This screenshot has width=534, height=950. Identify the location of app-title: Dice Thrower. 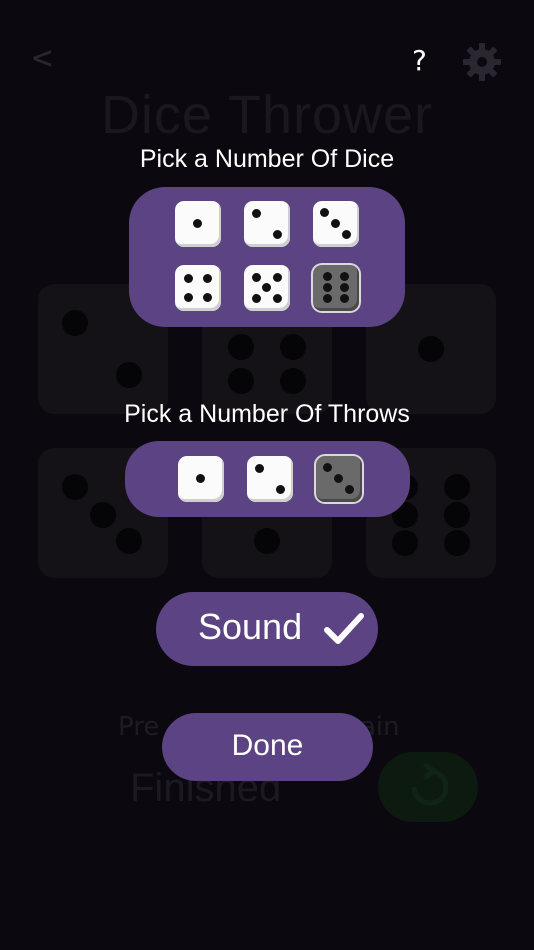
(267, 115).